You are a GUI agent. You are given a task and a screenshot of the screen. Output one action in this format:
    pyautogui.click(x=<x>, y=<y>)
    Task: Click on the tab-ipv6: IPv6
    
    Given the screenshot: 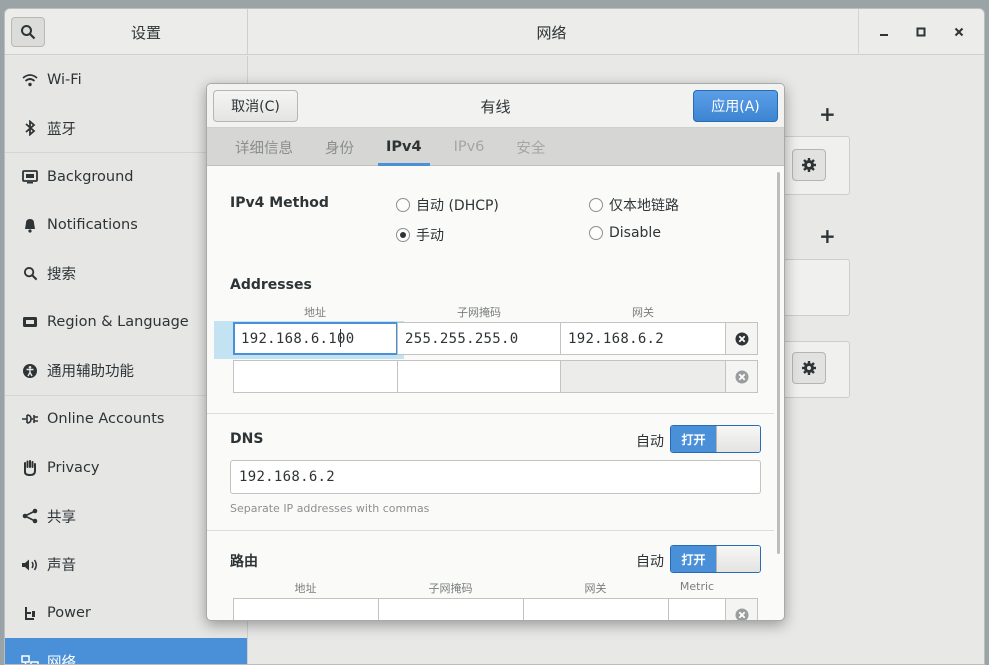 What is the action you would take?
    pyautogui.click(x=469, y=147)
    